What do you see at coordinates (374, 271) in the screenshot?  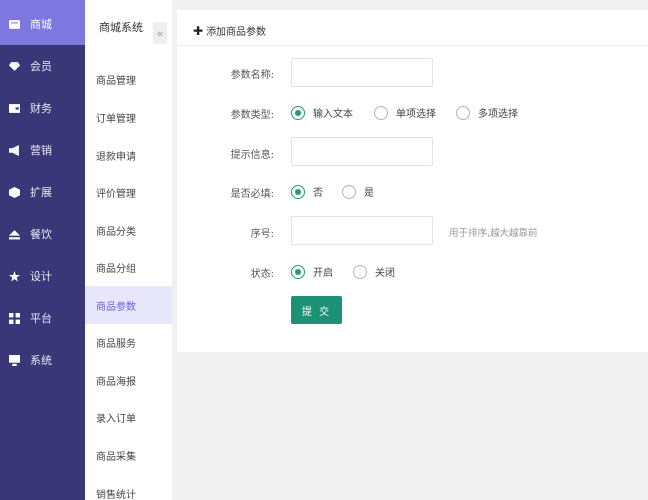 I see `status-radio-disabled: 关闭` at bounding box center [374, 271].